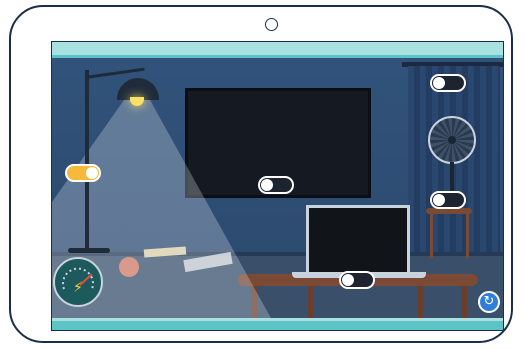 This screenshot has height=349, width=524. What do you see at coordinates (358, 239) in the screenshot?
I see `laptop` at bounding box center [358, 239].